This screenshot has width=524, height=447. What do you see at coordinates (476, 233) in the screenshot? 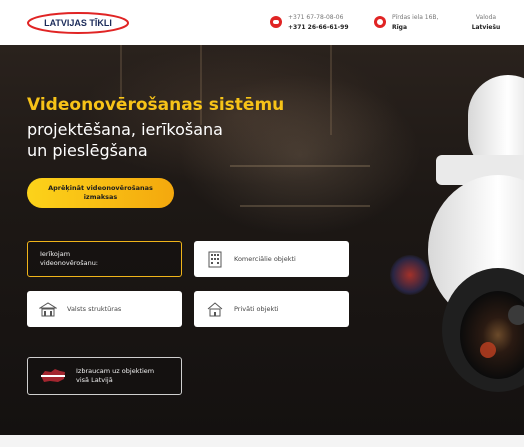
I see `ptz-camera-image` at bounding box center [476, 233].